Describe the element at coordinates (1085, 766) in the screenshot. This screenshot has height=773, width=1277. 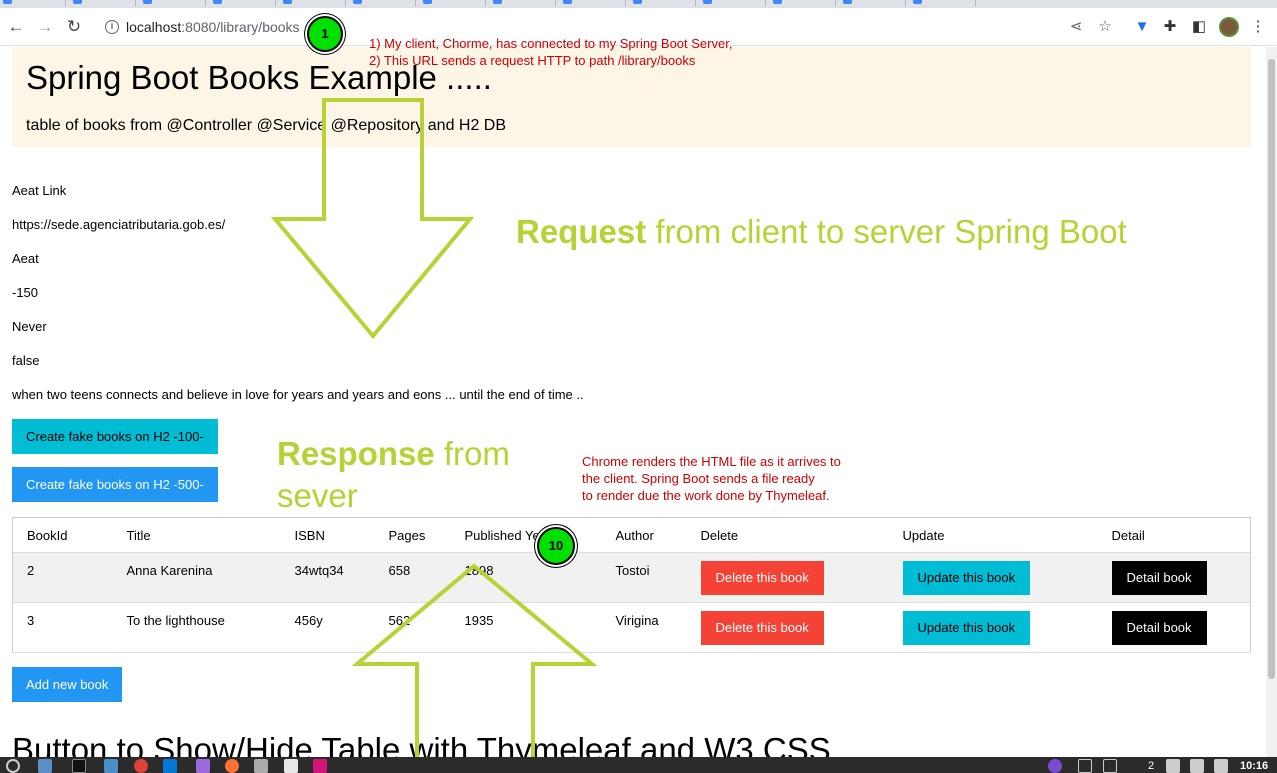
I see `tray-clipboard-icon` at that location.